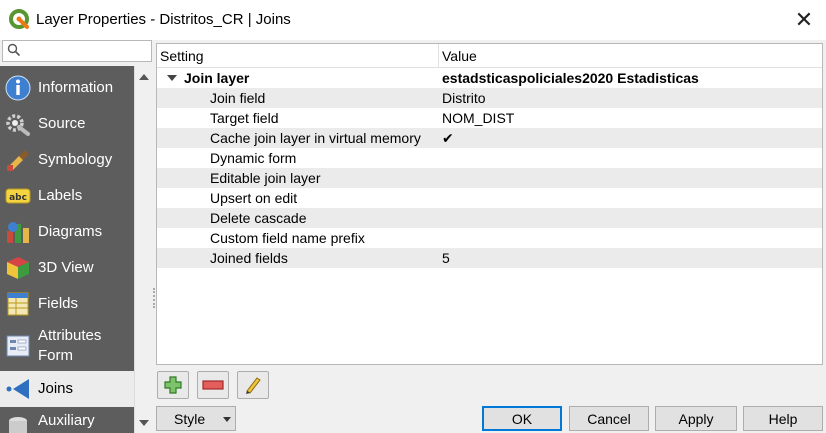 Image resolution: width=826 pixels, height=433 pixels. Describe the element at coordinates (56, 388) in the screenshot. I see `sidebar-item-label: Joins` at that location.